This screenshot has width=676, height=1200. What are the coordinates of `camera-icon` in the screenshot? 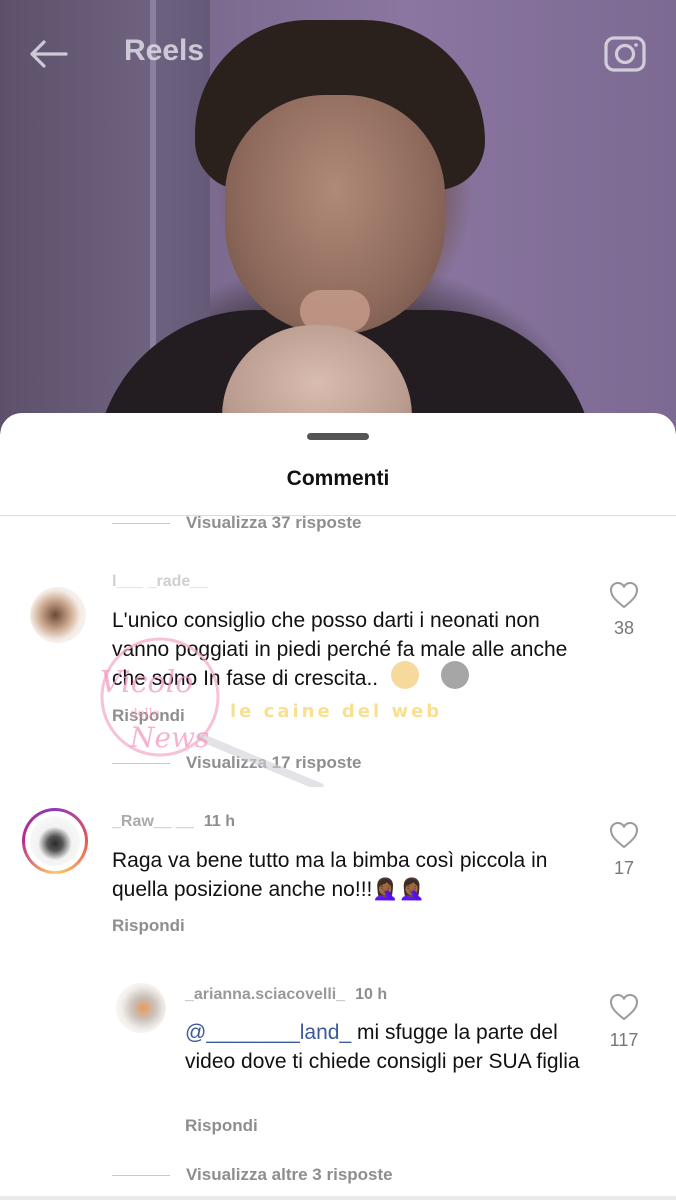 It's located at (625, 53).